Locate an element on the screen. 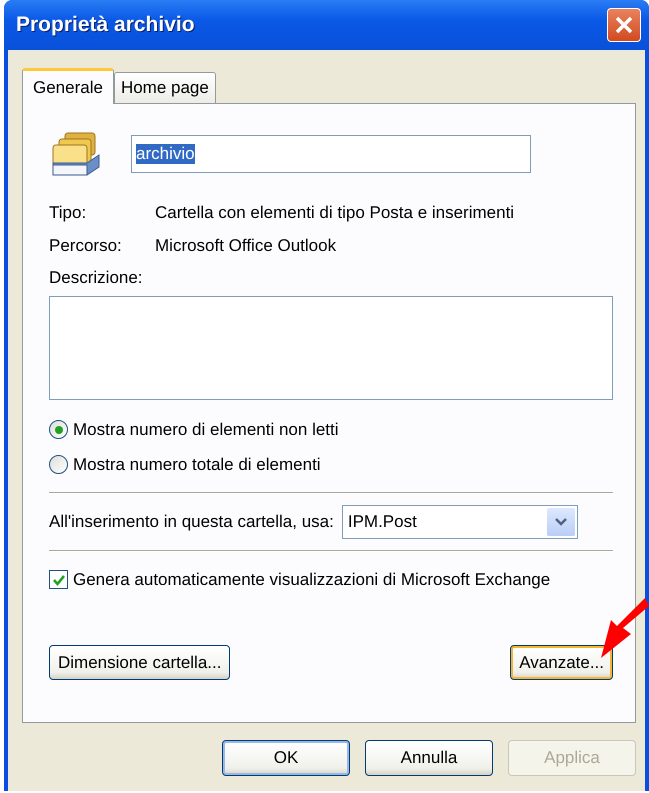 This screenshot has width=649, height=793. radio-option: Mostra numero totale di elementi is located at coordinates (185, 464).